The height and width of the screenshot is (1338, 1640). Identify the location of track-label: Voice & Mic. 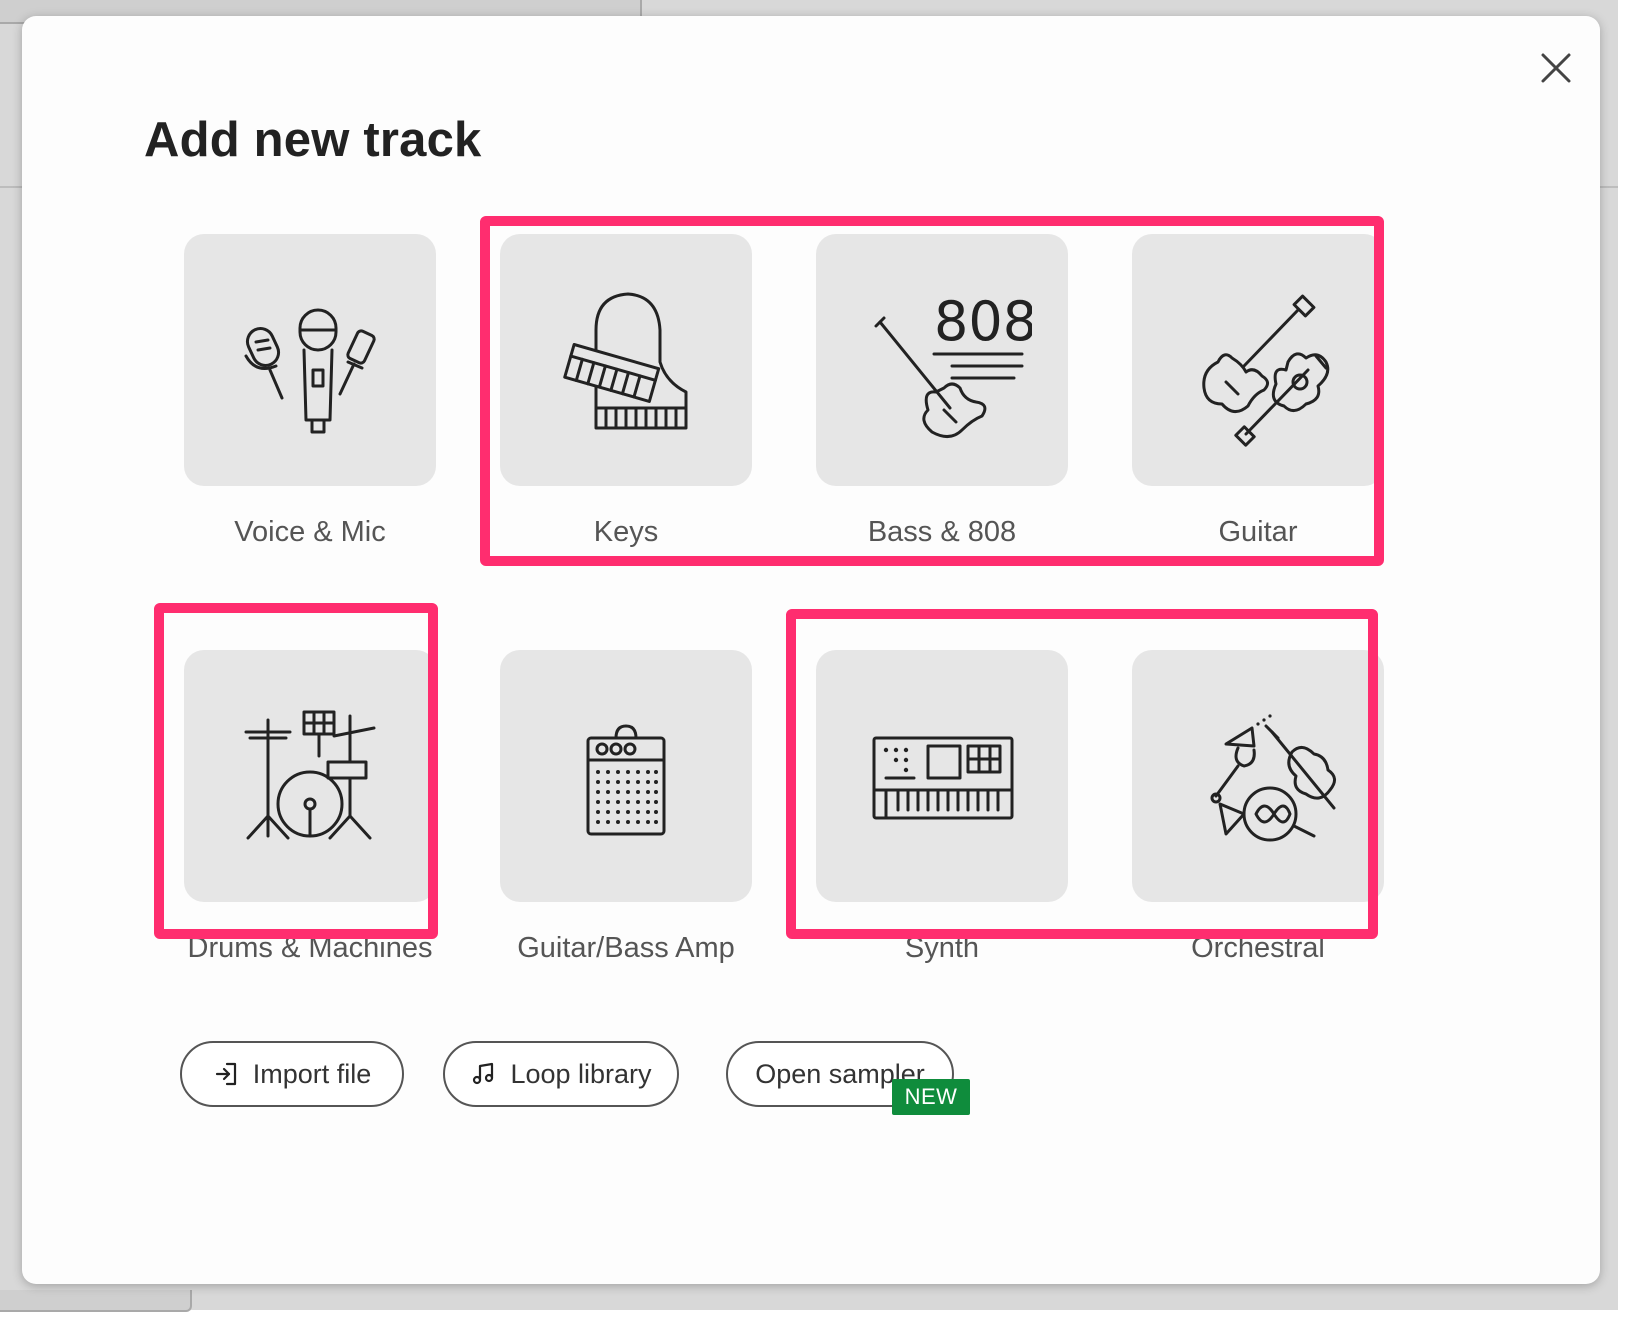
(310, 532).